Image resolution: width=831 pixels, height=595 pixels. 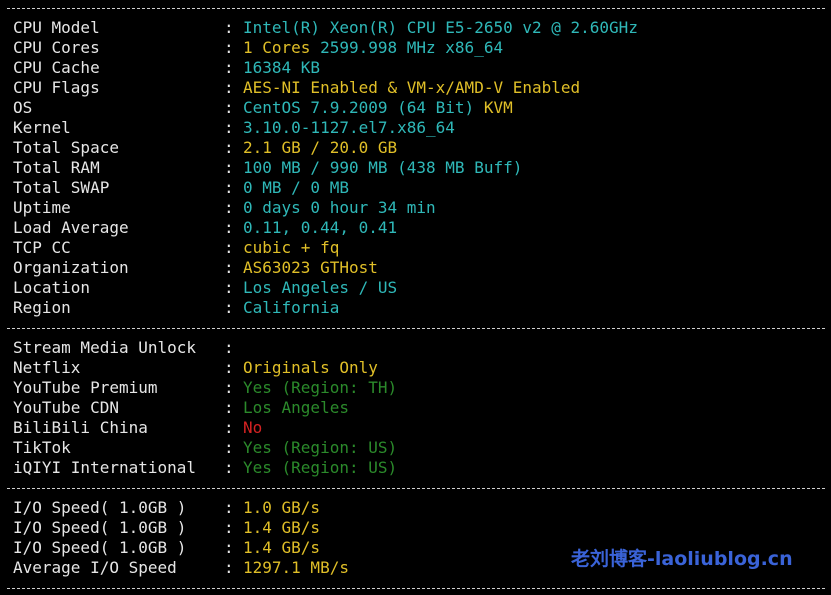 What do you see at coordinates (105, 467) in the screenshot?
I see `row-label: iQIYI International` at bounding box center [105, 467].